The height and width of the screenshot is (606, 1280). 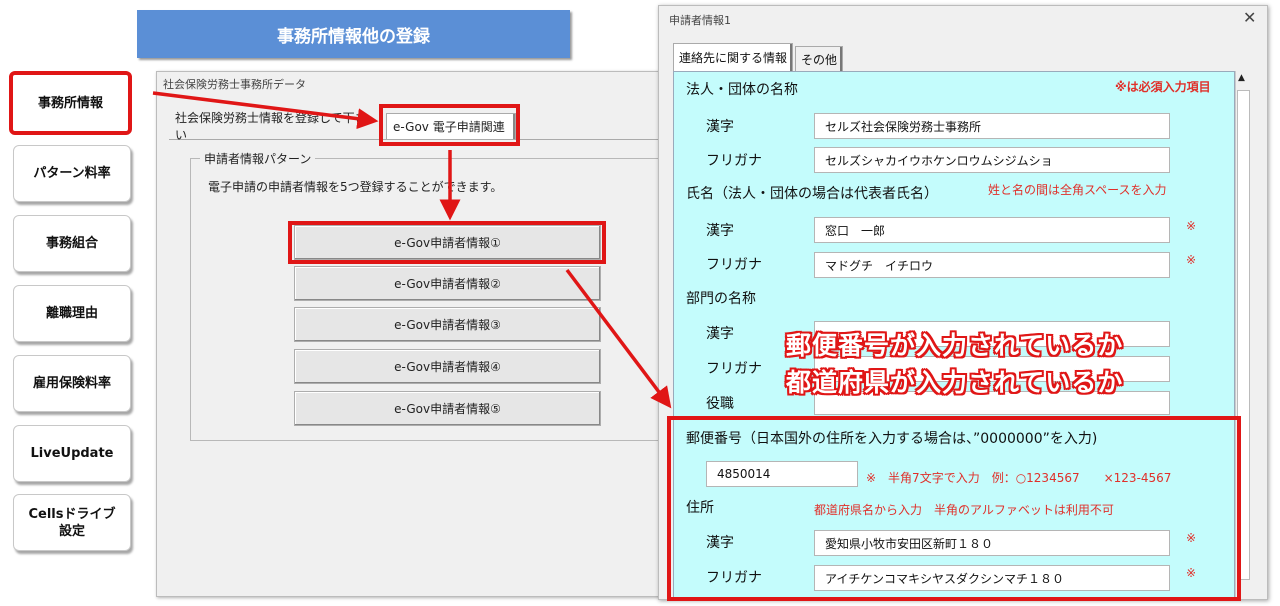 I want to click on nav-label: 事務所情報, so click(x=70, y=103).